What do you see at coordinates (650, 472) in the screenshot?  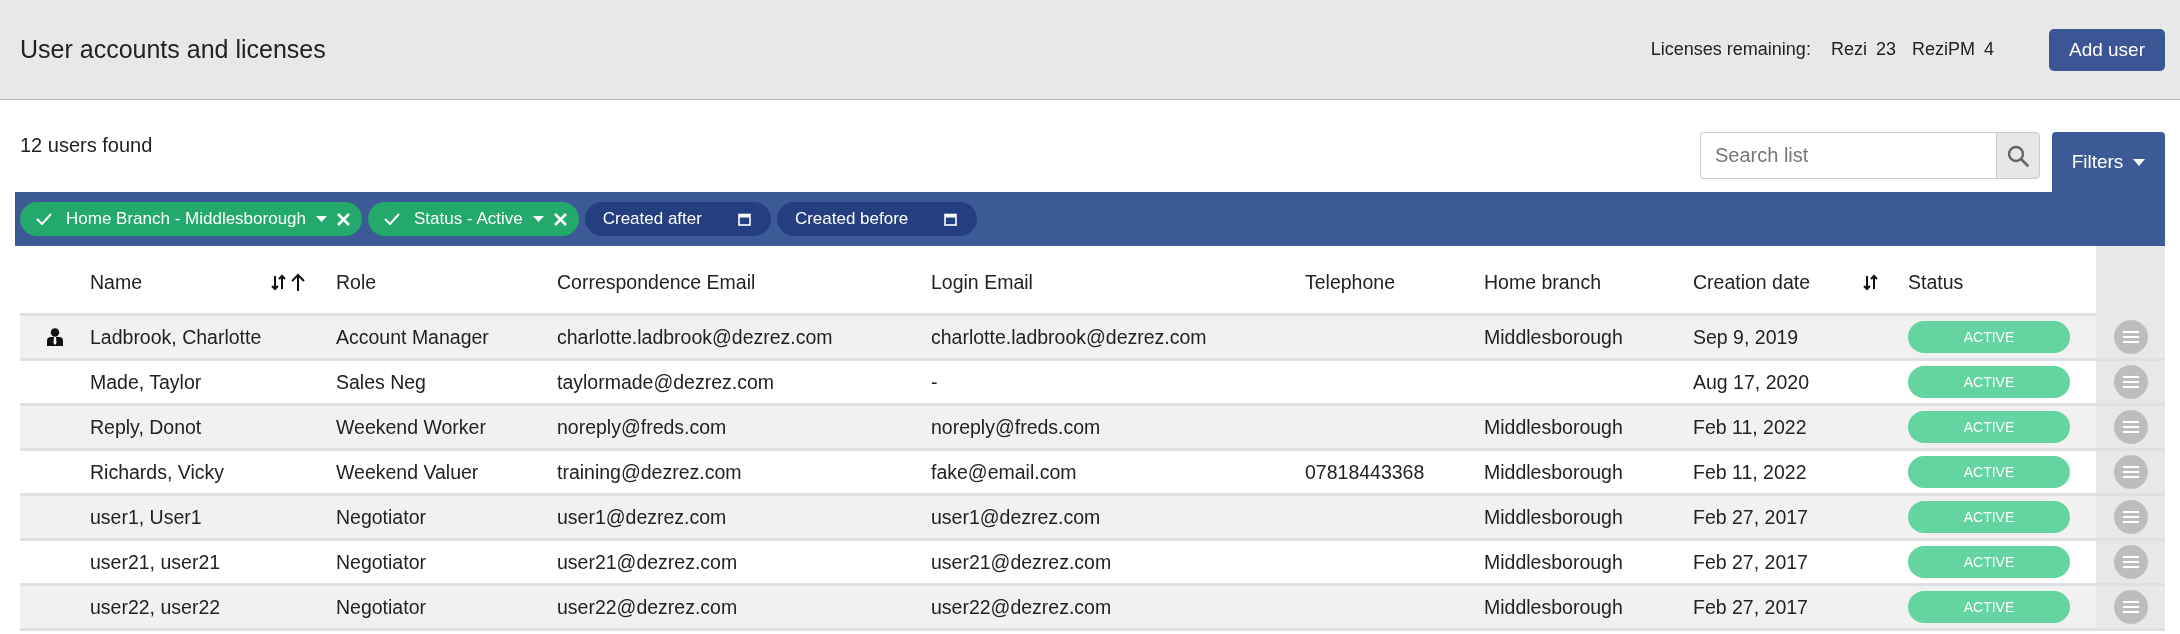 I see `table-cell-text: training@dezrez.com` at bounding box center [650, 472].